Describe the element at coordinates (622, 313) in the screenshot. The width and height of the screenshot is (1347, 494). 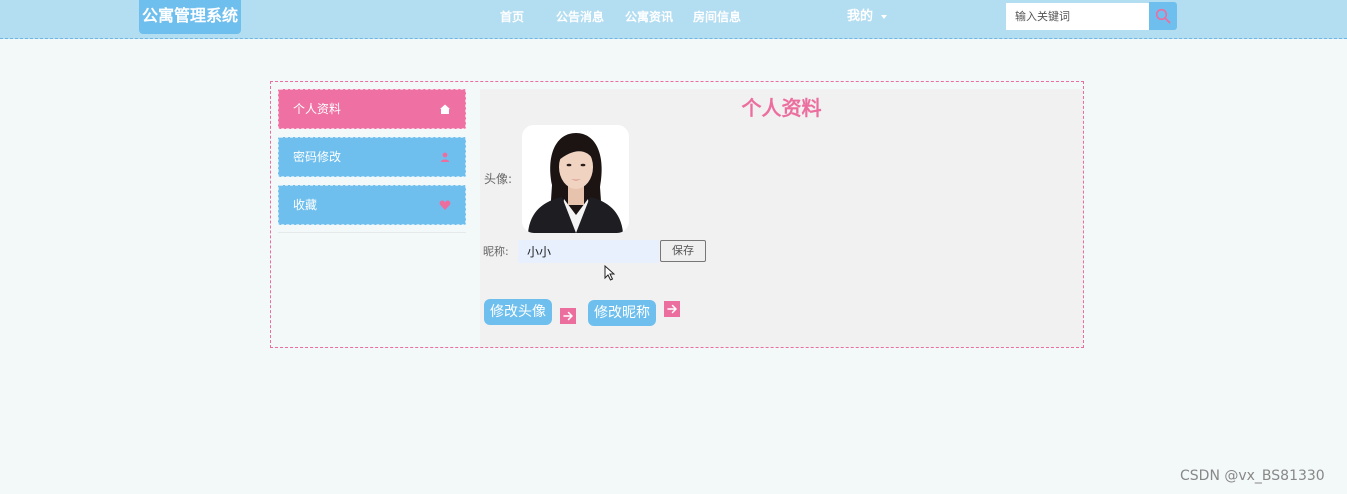
I see `change-nickname-button: 修改昵称` at that location.